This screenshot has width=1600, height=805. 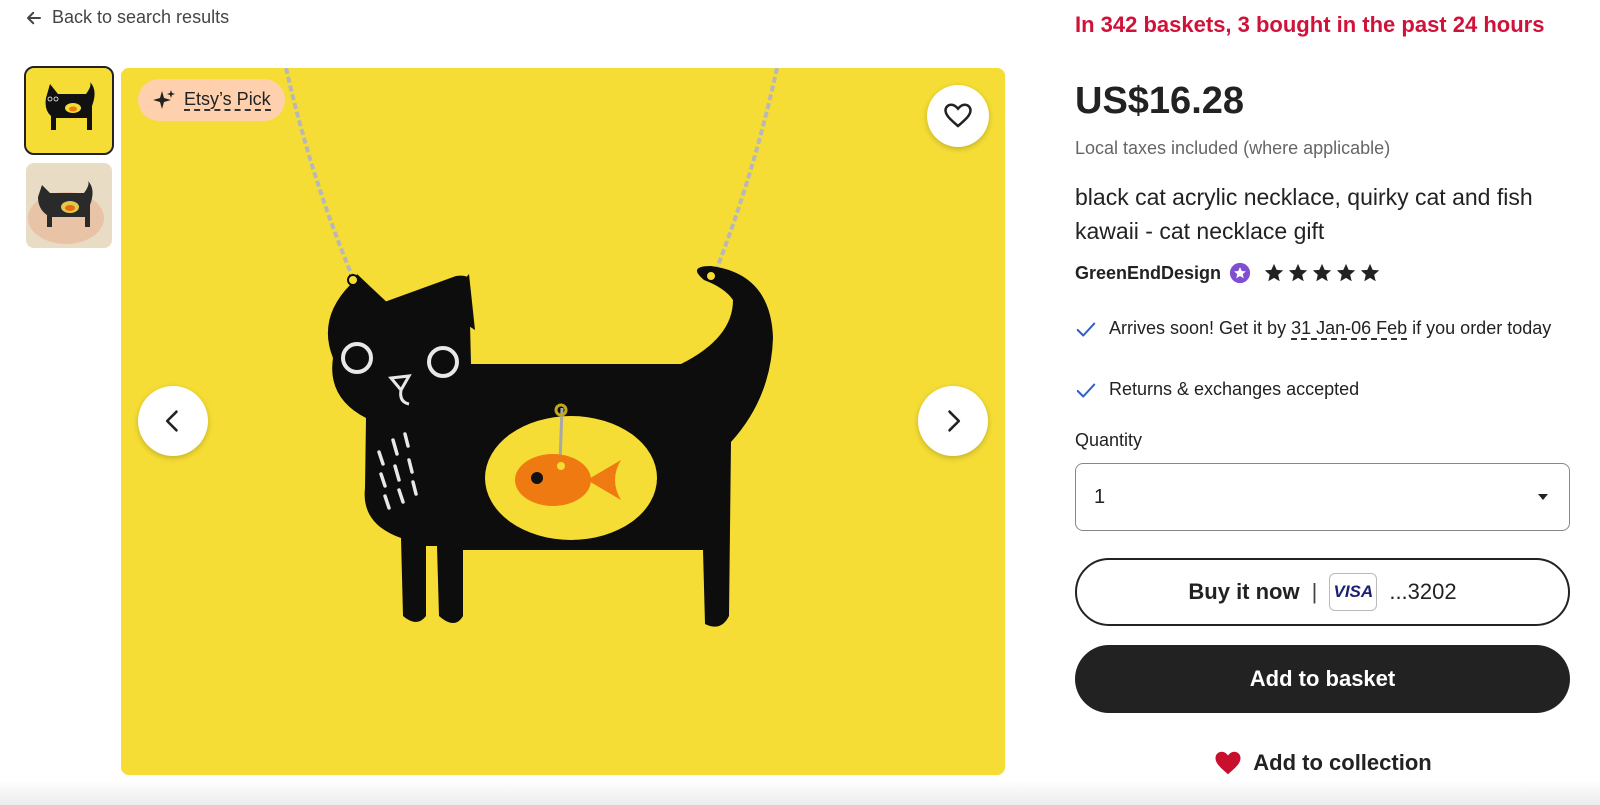 I want to click on delivery-suffix: if you order today, so click(x=1479, y=328).